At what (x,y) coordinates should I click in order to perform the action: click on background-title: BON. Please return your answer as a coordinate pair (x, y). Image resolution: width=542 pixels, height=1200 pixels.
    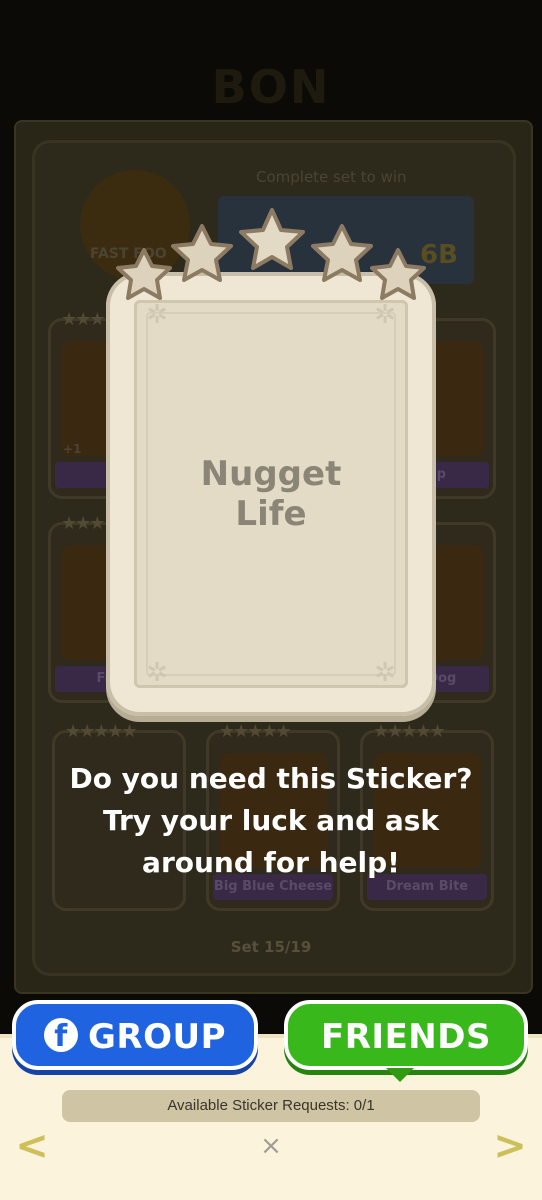
    Looking at the image, I should click on (271, 87).